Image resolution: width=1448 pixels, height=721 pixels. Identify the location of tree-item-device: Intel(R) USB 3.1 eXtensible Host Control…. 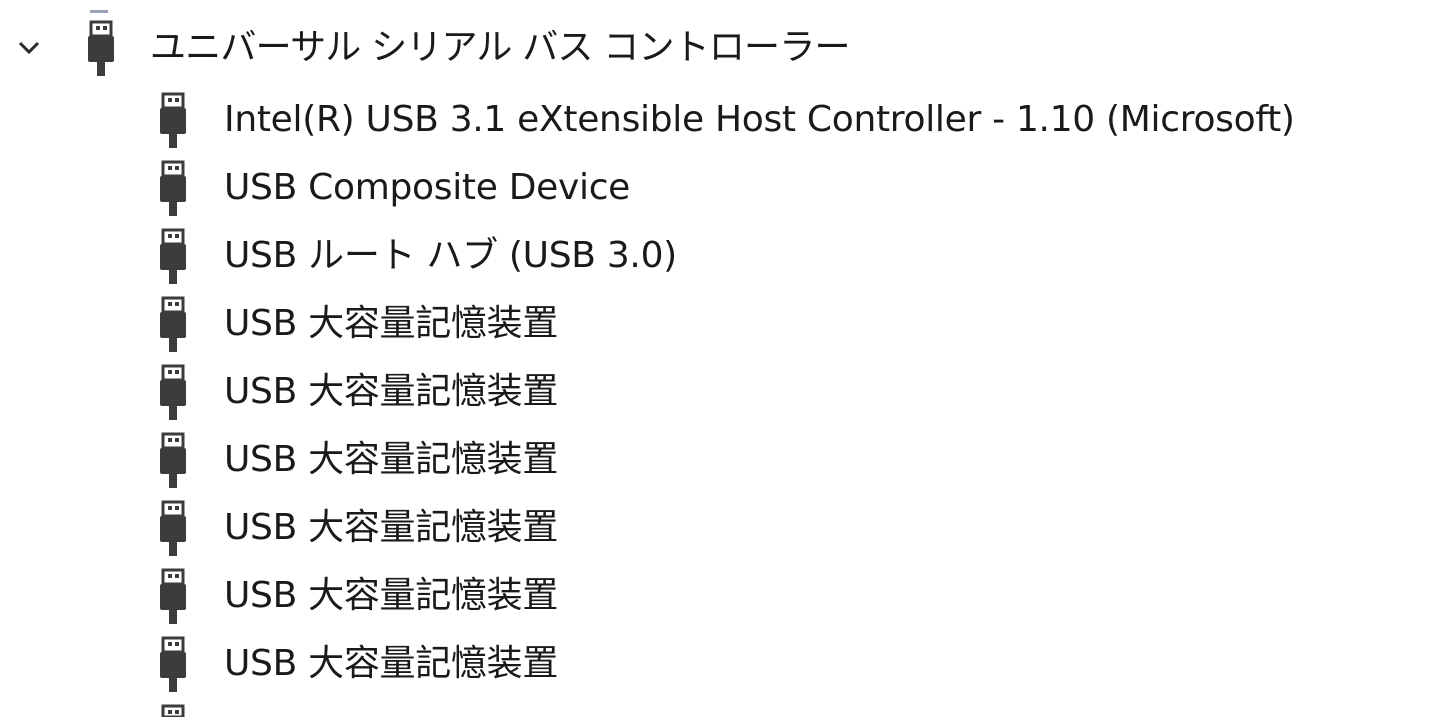
(724, 120).